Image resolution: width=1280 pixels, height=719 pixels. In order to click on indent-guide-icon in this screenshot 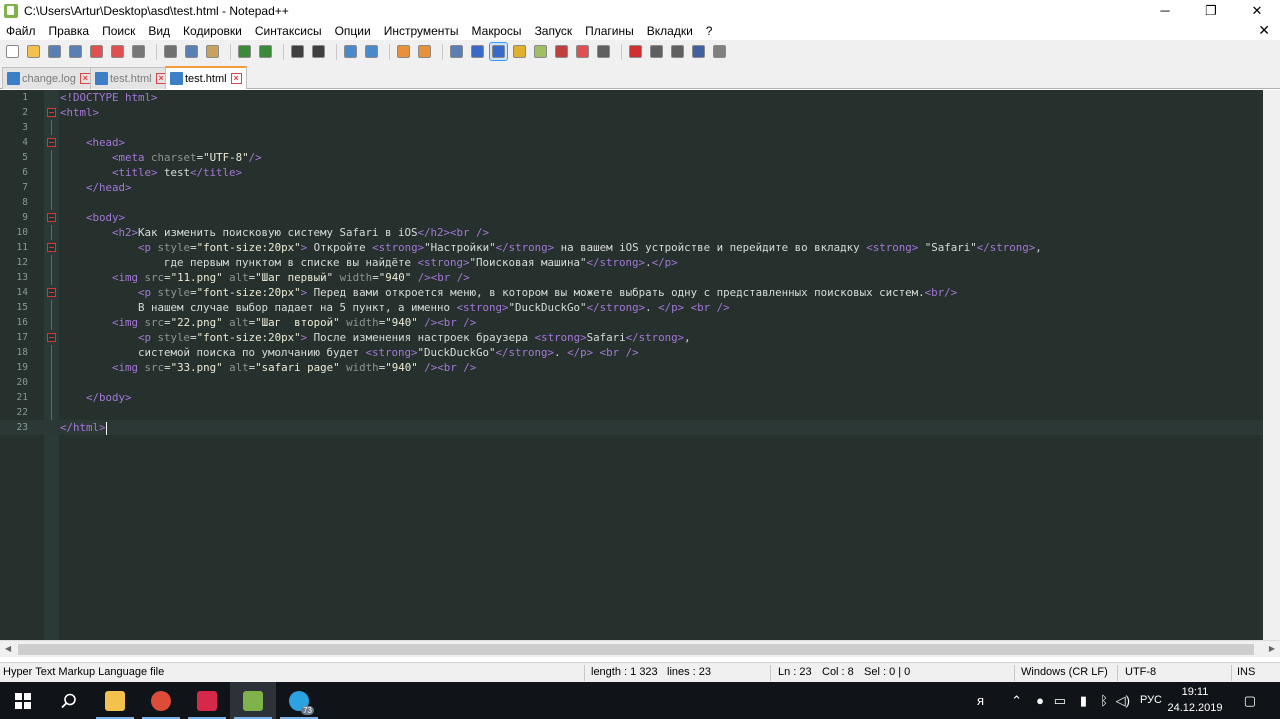, I will do `click(498, 51)`.